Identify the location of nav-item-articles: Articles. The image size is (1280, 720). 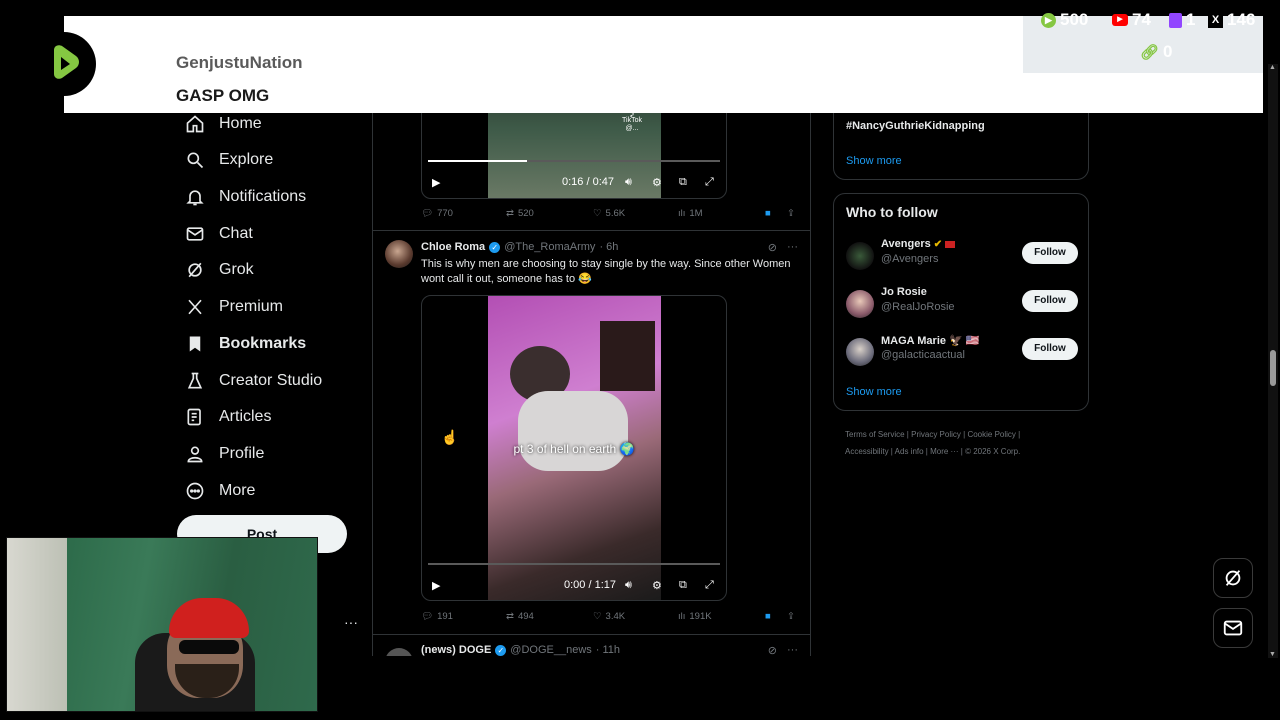
(227, 417).